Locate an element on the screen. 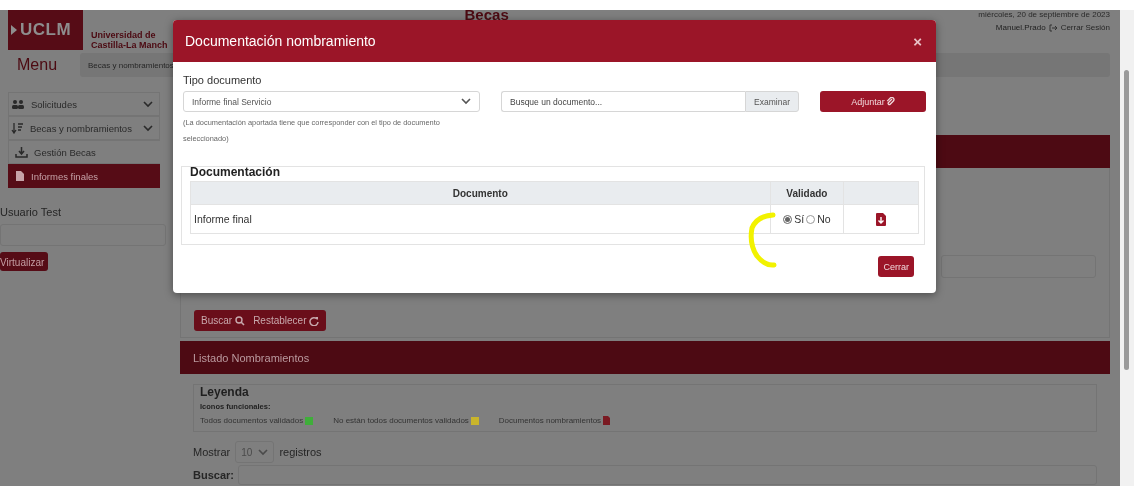  reset-button: Restablecer is located at coordinates (286, 320).